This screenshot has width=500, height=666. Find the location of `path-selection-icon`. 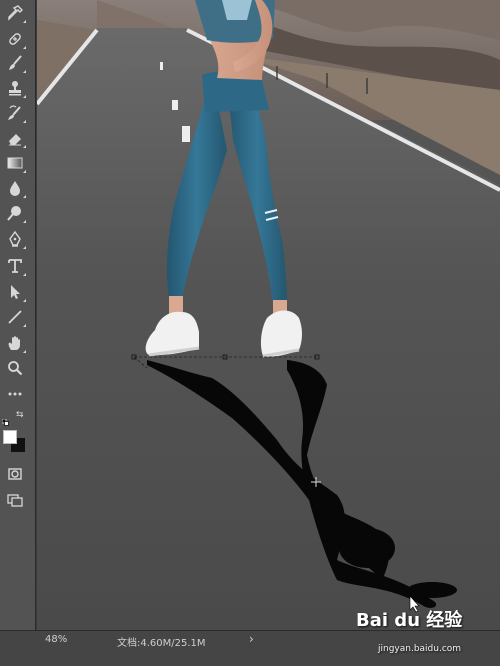

path-selection-icon is located at coordinates (15, 292).